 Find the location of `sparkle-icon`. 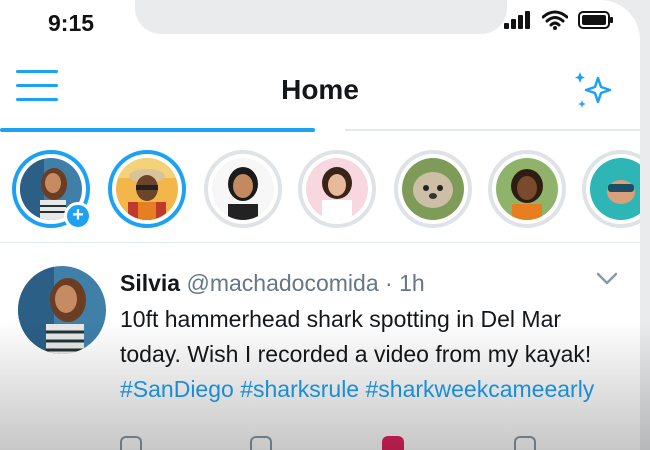

sparkle-icon is located at coordinates (594, 90).